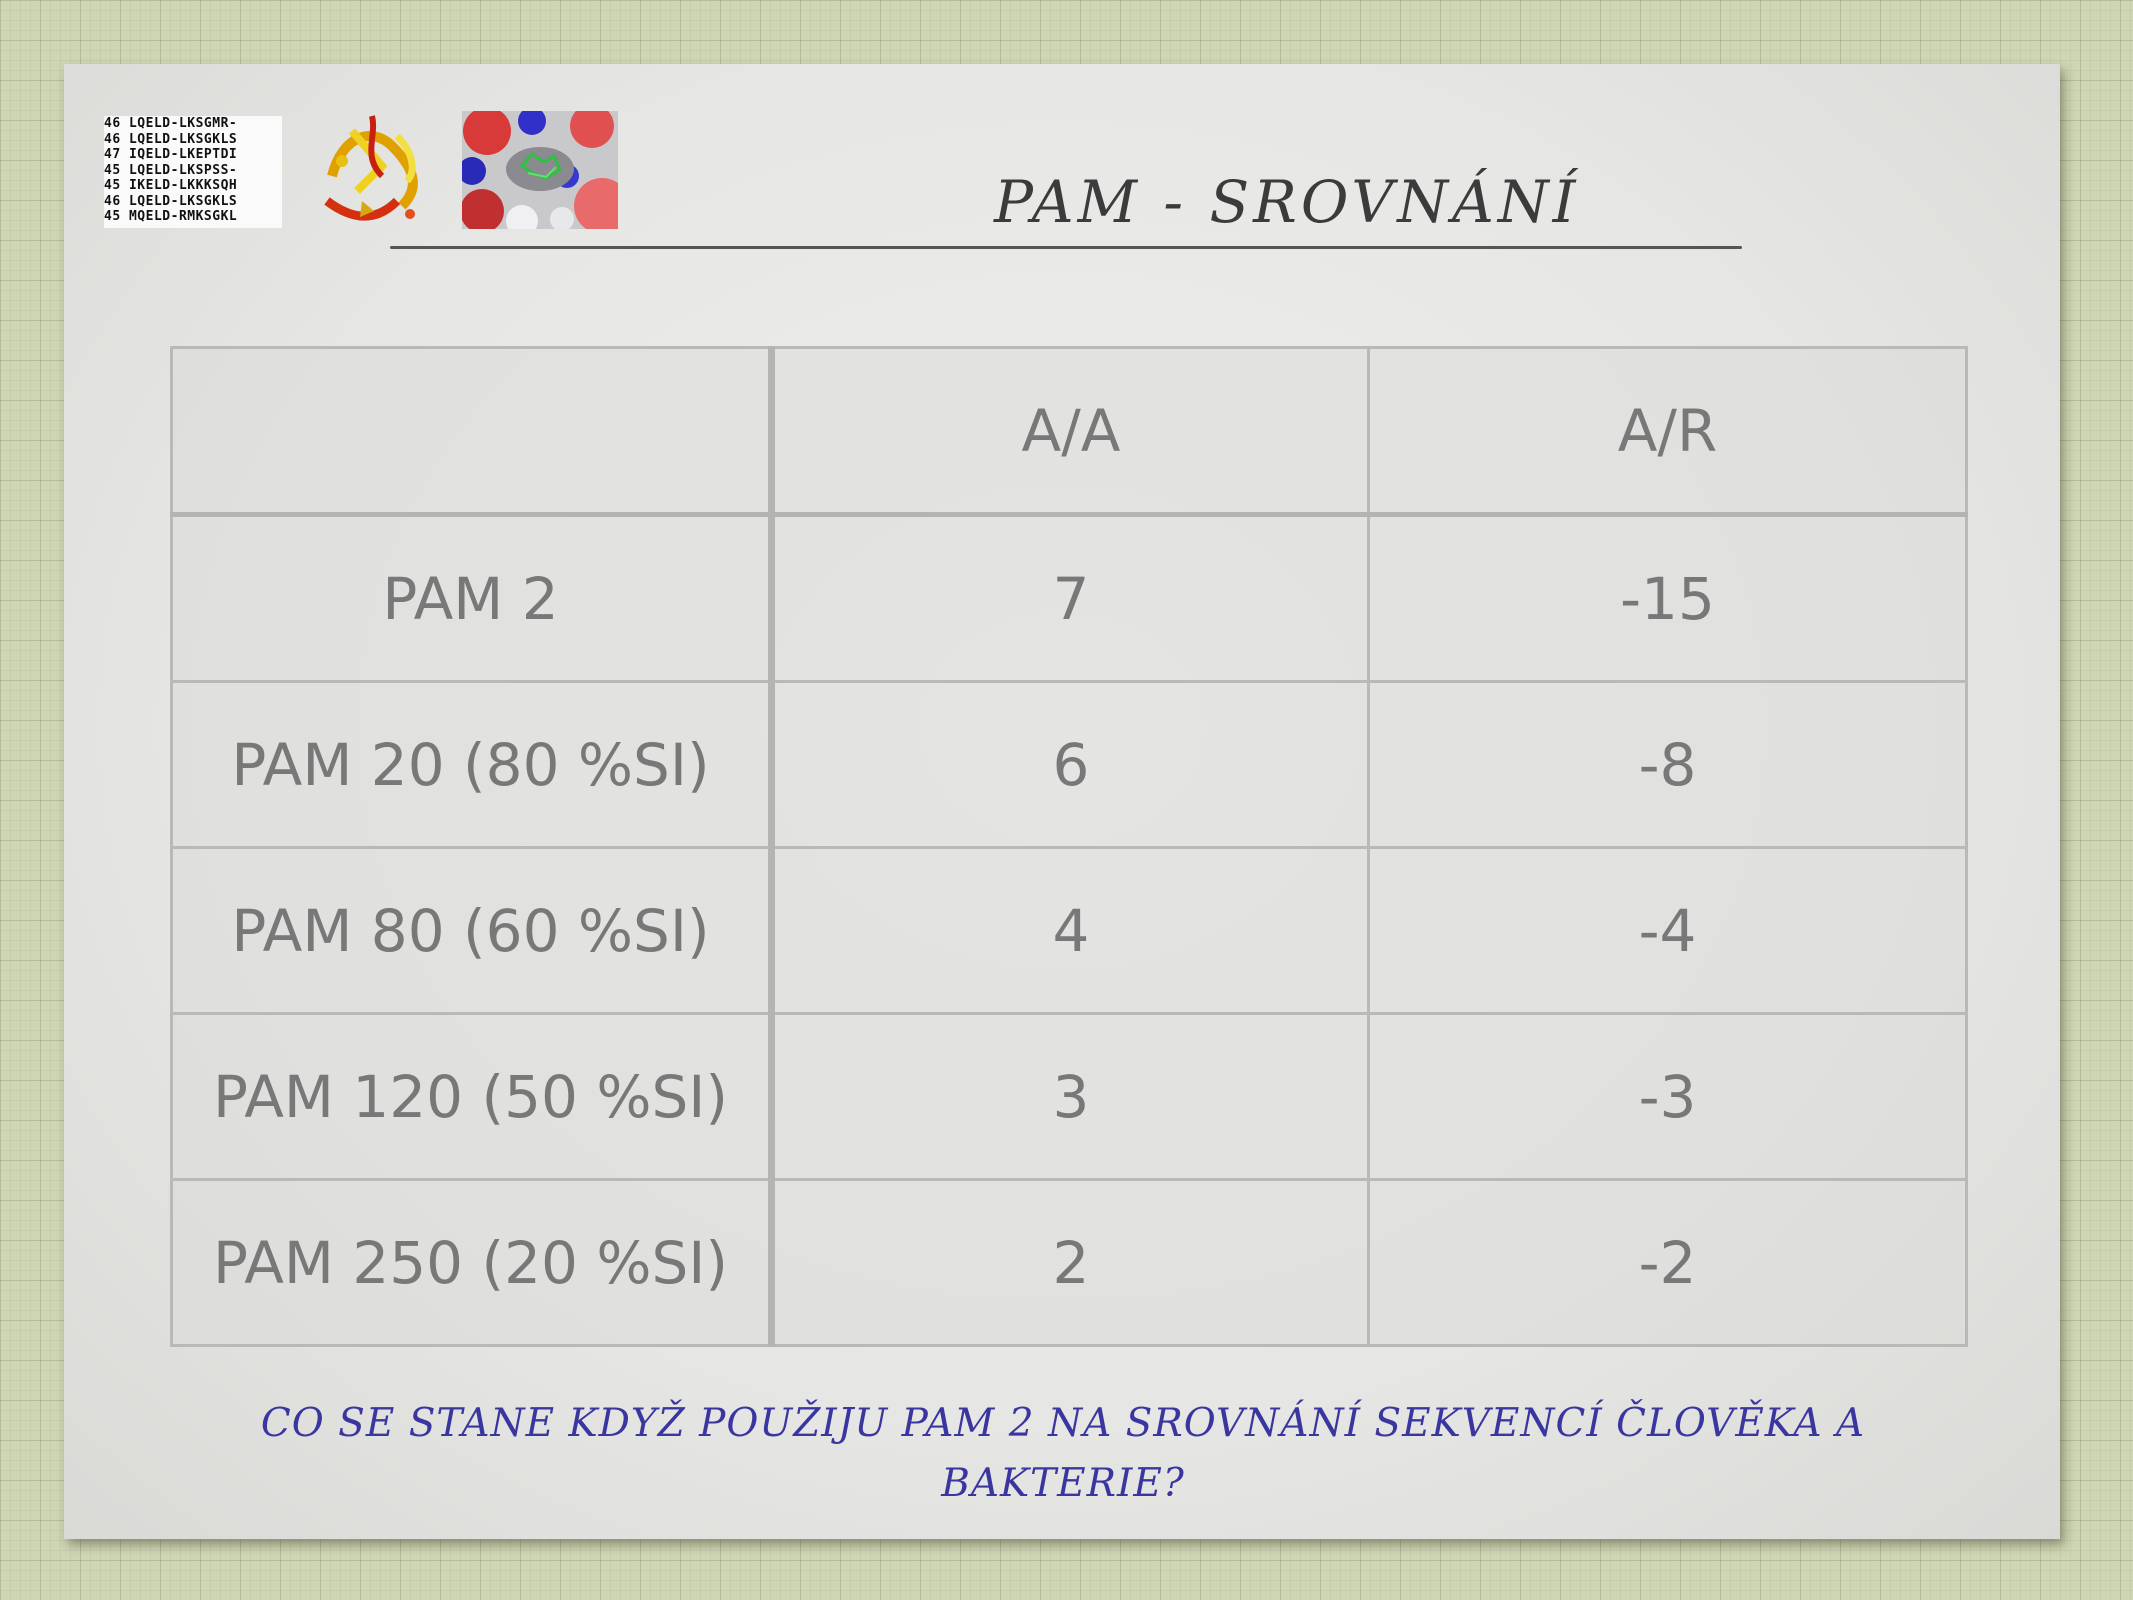  I want to click on table-row: PAM 250 (20 %SI) 2 -2, so click(1069, 1262).